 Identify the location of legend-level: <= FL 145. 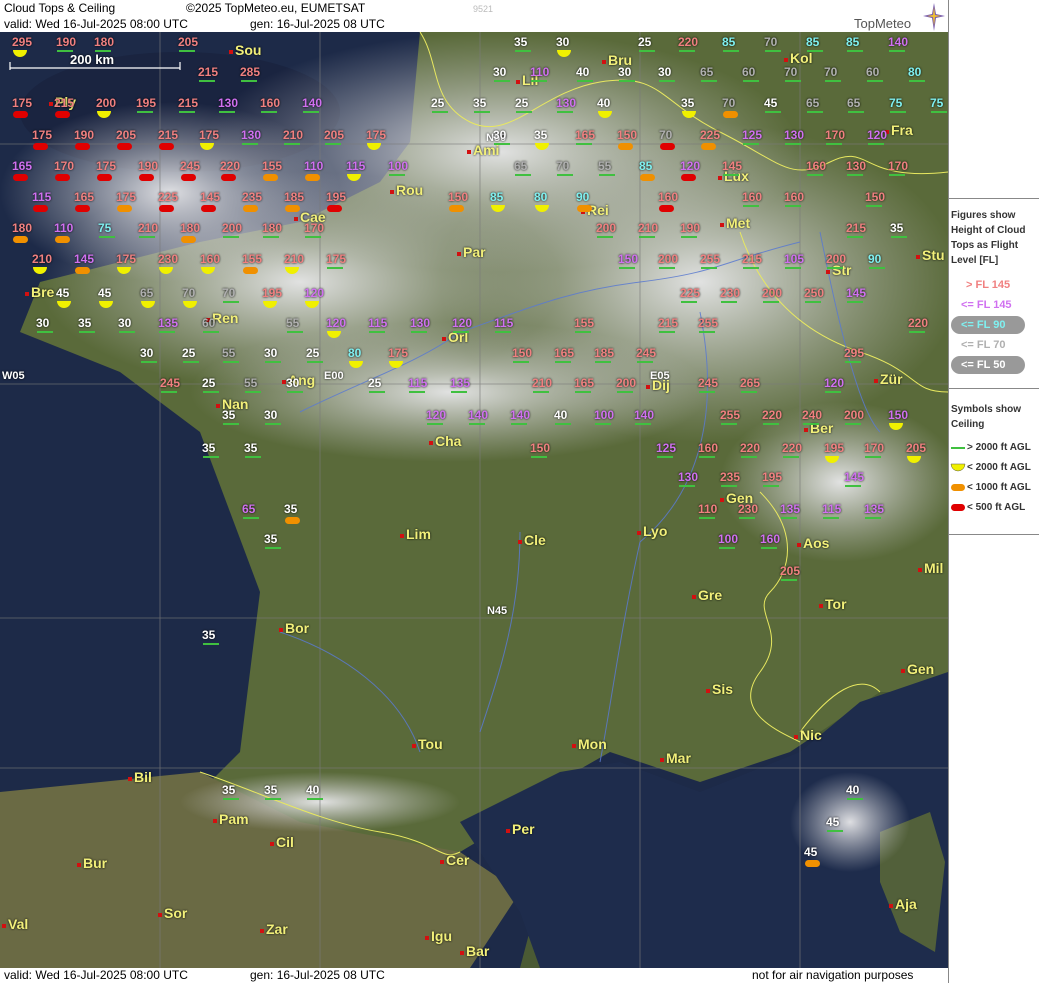
(986, 305).